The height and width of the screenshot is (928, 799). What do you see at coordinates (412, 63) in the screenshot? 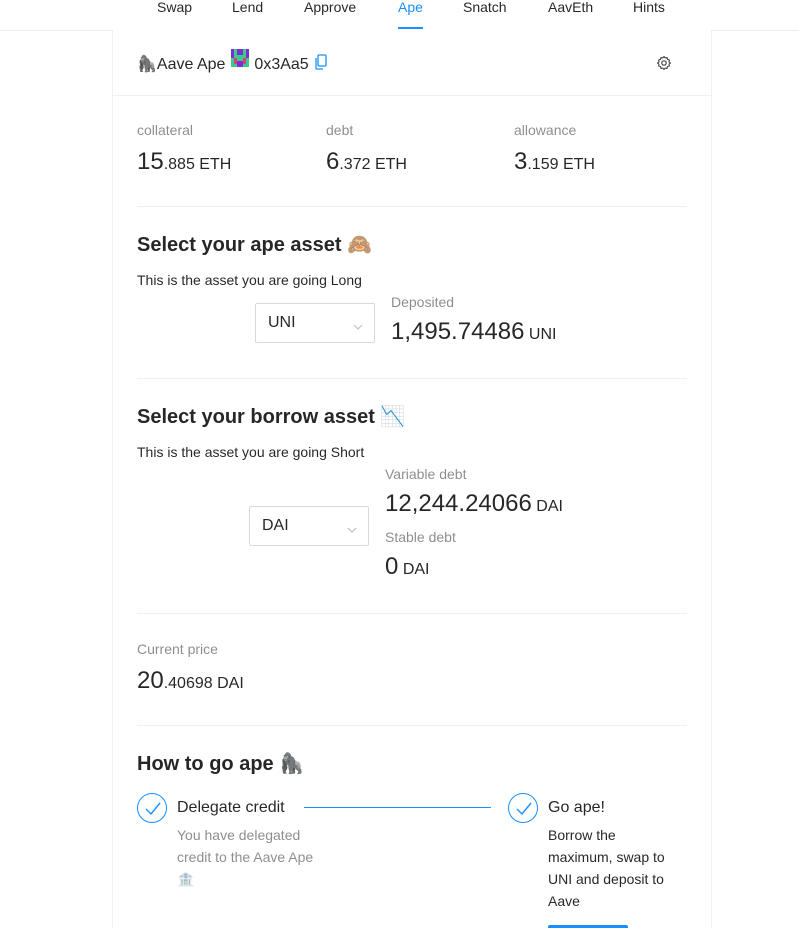
I see `card-header: 🦍 Aave Ape 0x3Aa5` at bounding box center [412, 63].